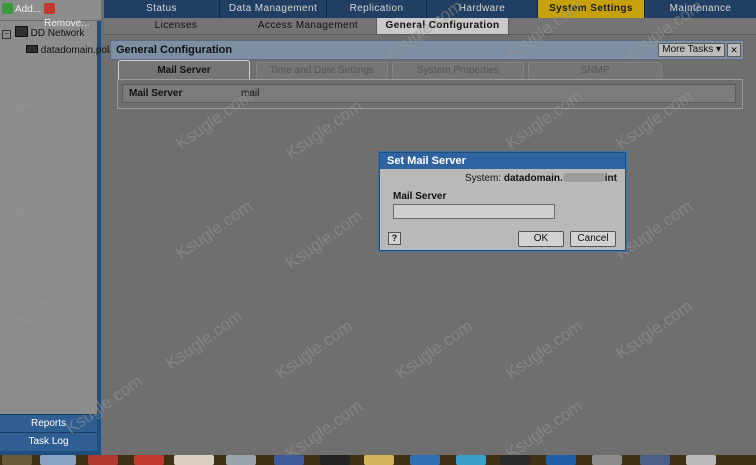  I want to click on panel-title: General Configuration, so click(174, 50).